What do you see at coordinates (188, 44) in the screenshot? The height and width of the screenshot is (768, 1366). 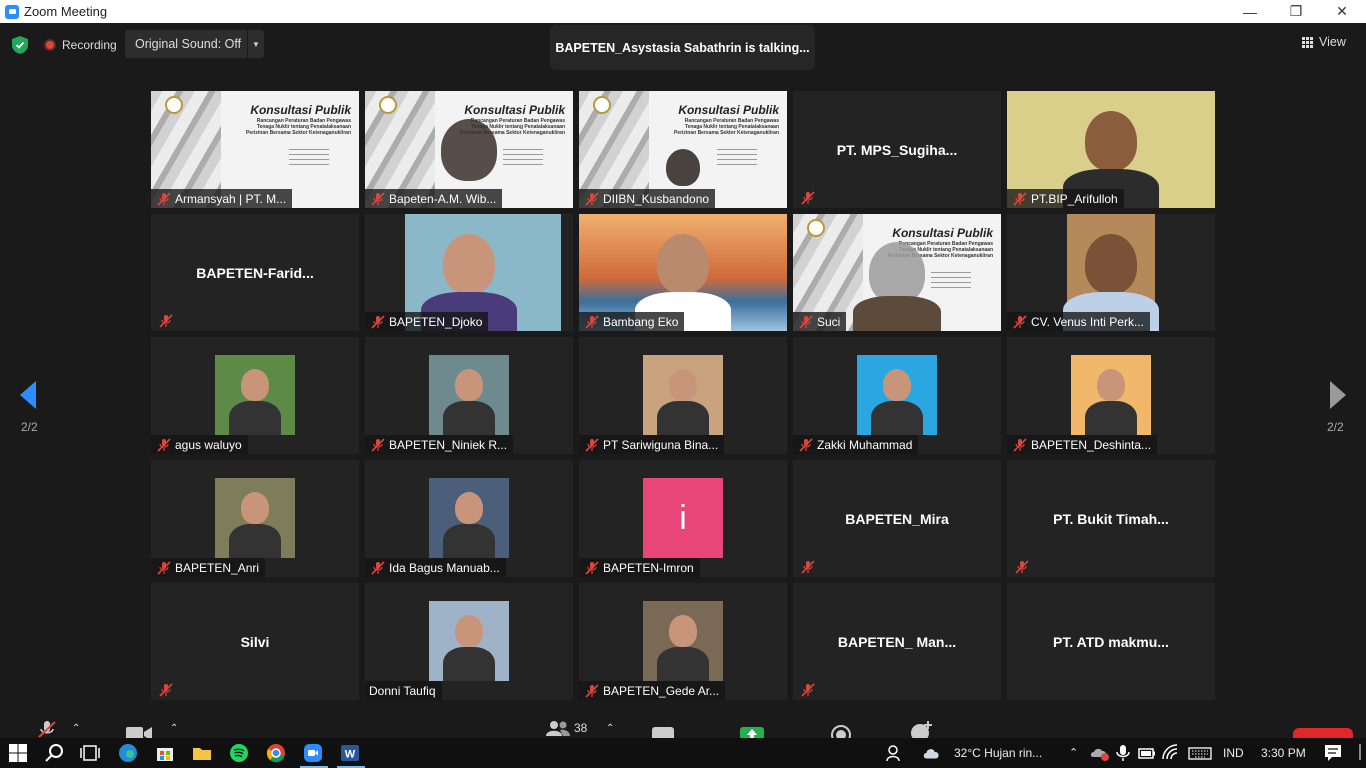 I see `original-sound-label: Original Sound: Off` at bounding box center [188, 44].